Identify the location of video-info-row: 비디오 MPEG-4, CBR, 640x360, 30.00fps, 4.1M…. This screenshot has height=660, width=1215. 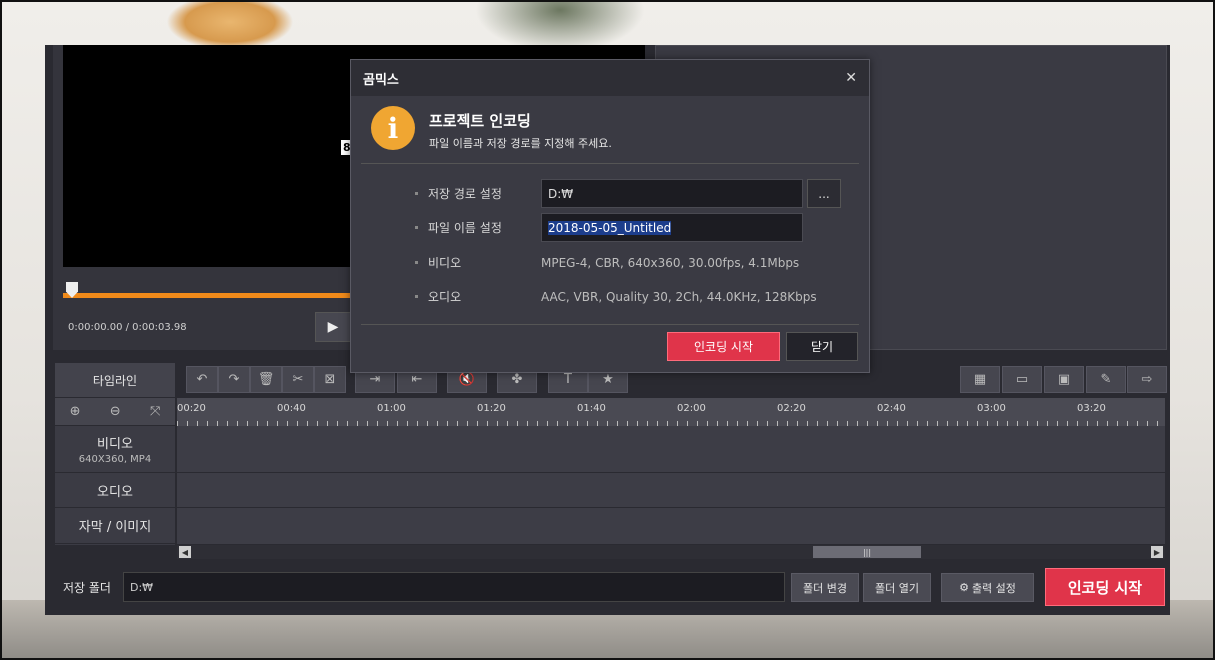
(607, 262).